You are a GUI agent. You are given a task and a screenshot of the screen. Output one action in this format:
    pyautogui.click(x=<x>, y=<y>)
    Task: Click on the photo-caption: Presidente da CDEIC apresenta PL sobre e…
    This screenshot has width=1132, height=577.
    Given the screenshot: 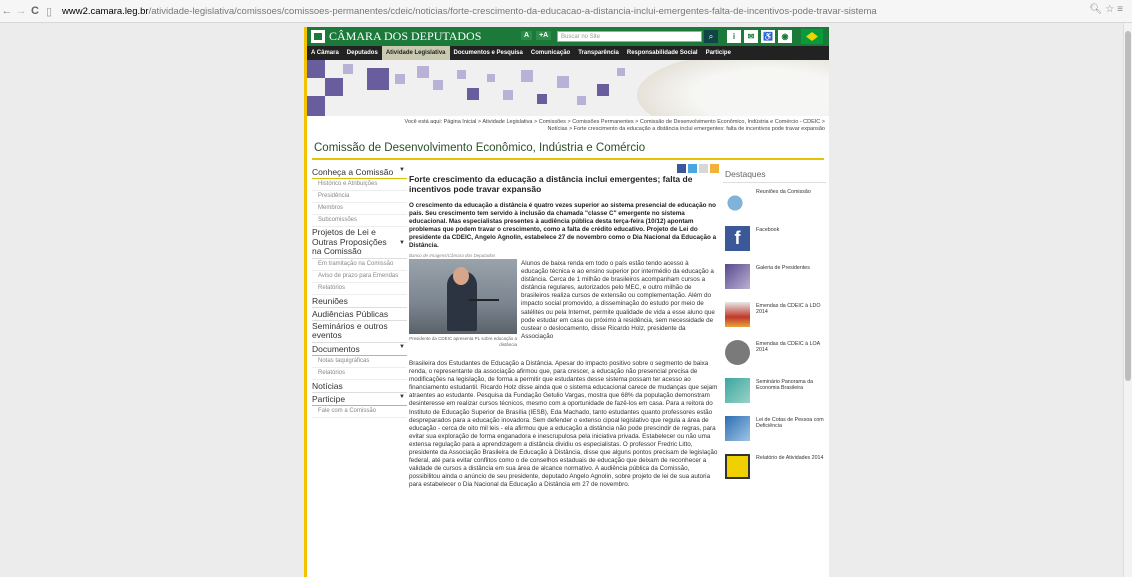 What is the action you would take?
    pyautogui.click(x=463, y=341)
    